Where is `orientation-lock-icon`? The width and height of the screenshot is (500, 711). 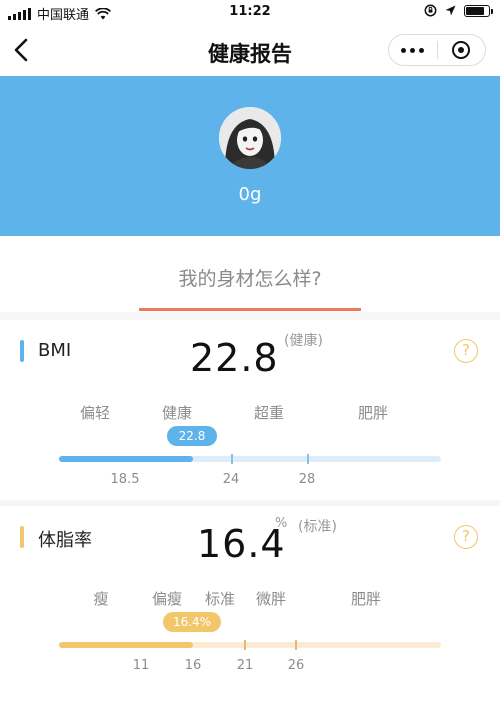 orientation-lock-icon is located at coordinates (430, 10).